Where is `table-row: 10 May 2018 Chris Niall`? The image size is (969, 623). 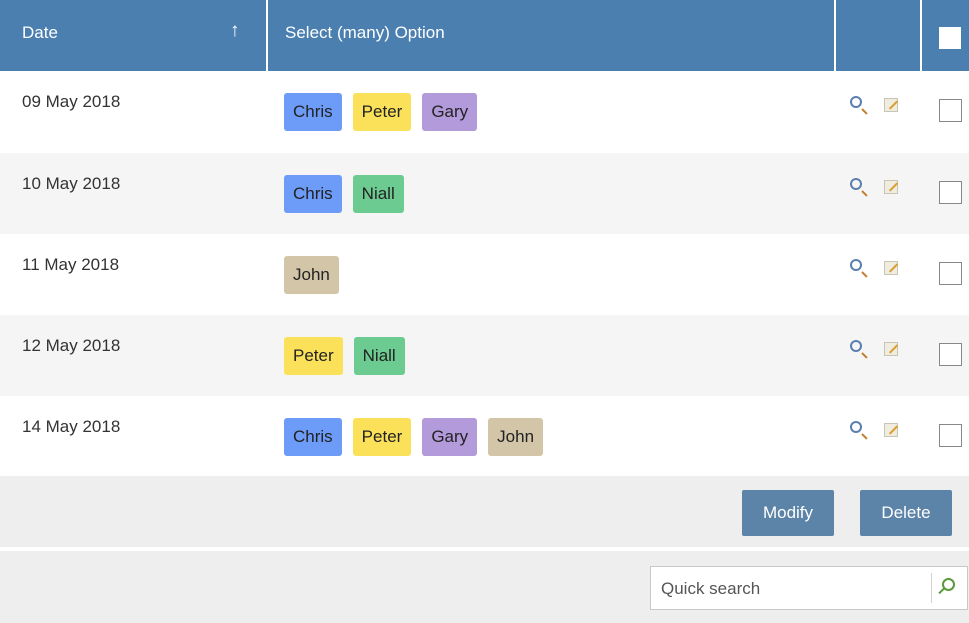
table-row: 10 May 2018 Chris Niall is located at coordinates (484, 193).